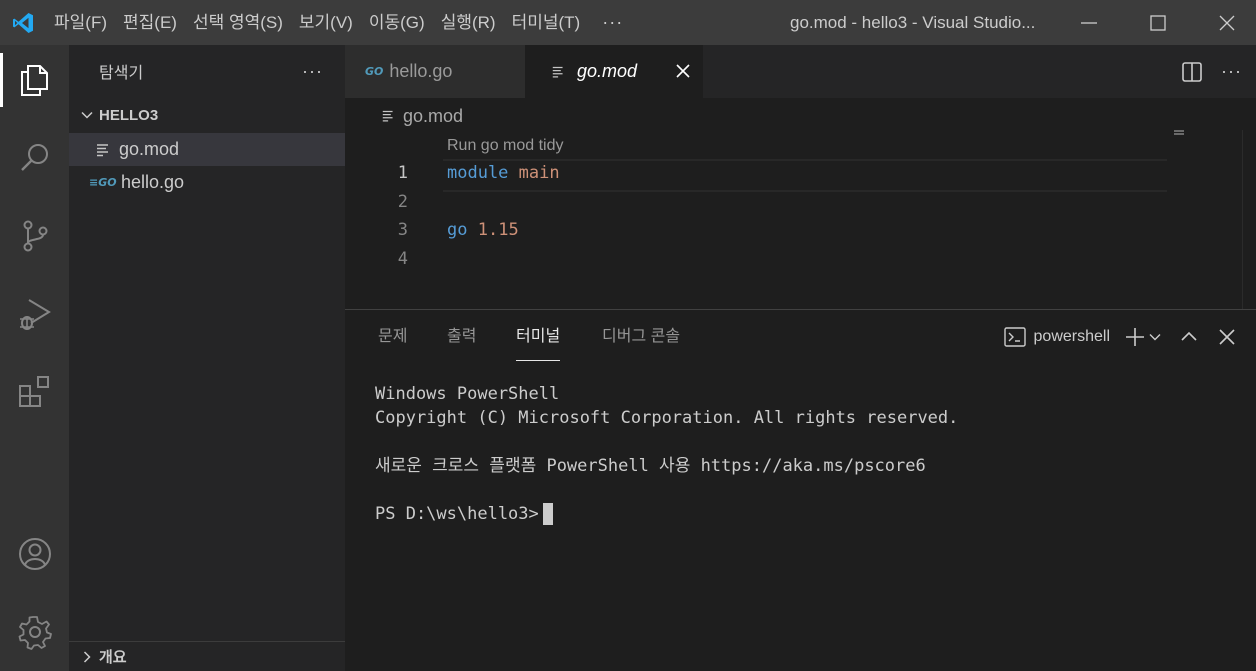  I want to click on line-number: 1, so click(402, 173).